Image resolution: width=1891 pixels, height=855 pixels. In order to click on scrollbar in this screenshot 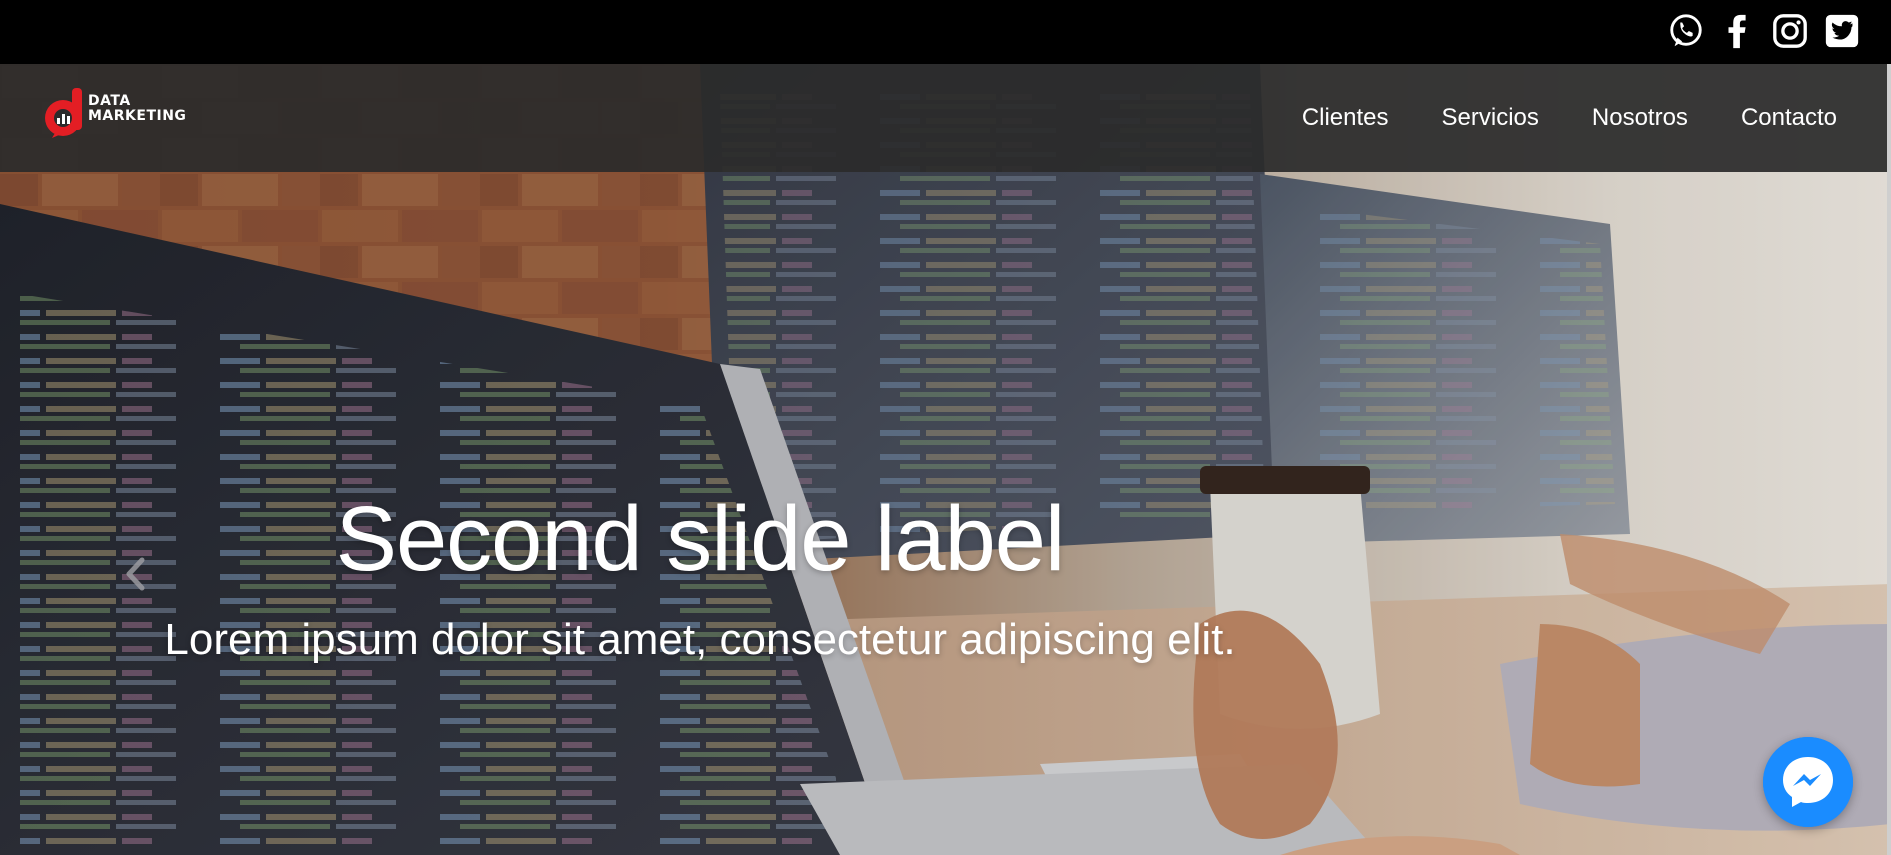, I will do `click(1889, 459)`.